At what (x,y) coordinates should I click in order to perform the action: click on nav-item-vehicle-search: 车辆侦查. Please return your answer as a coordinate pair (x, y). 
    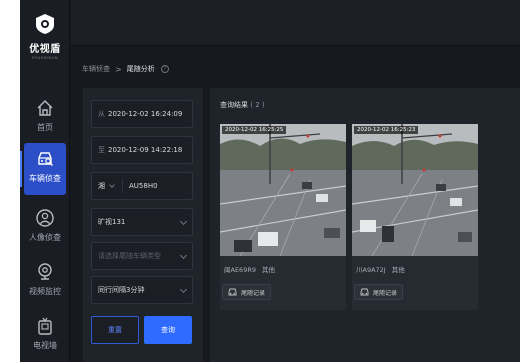
    Looking at the image, I should click on (43, 169).